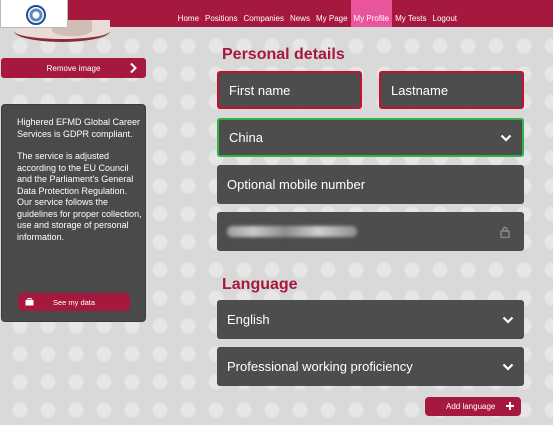 This screenshot has height=425, width=553. I want to click on country-select: China, so click(370, 137).